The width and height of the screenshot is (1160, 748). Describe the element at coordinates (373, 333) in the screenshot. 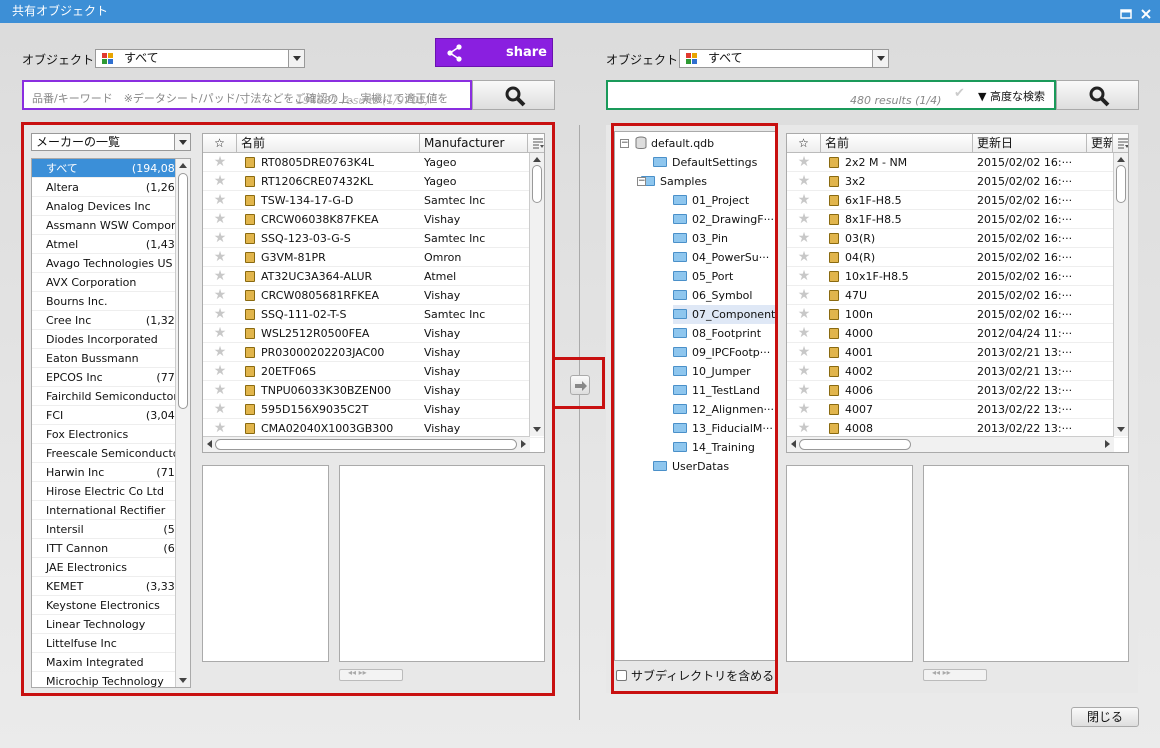

I see `table-row: ★ WSL2512R0500FEA Vishay` at that location.